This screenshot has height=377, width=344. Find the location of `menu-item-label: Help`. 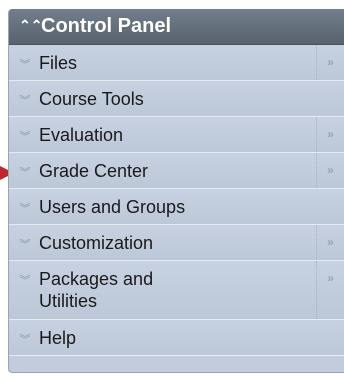

menu-item-label: Help is located at coordinates (58, 338).